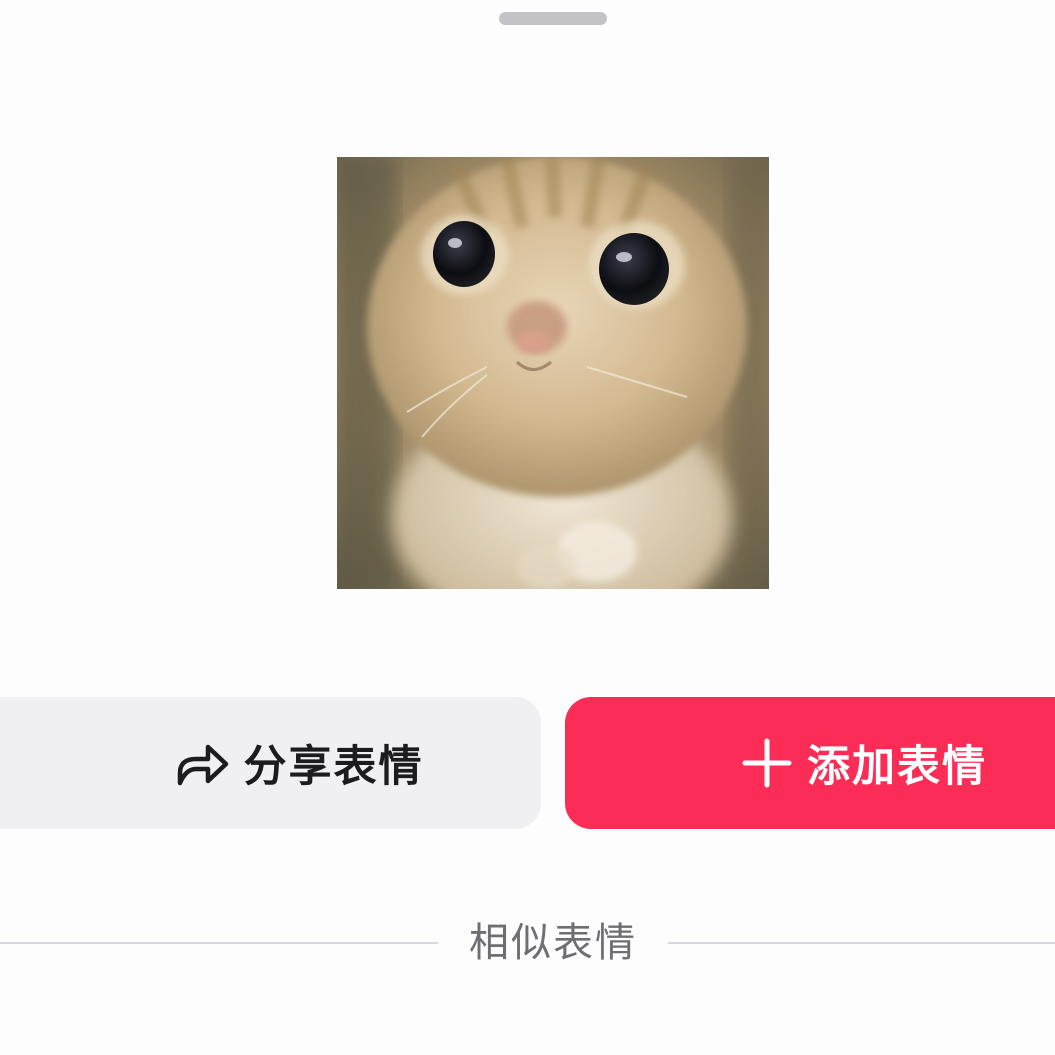  I want to click on divider-line-left, so click(219, 943).